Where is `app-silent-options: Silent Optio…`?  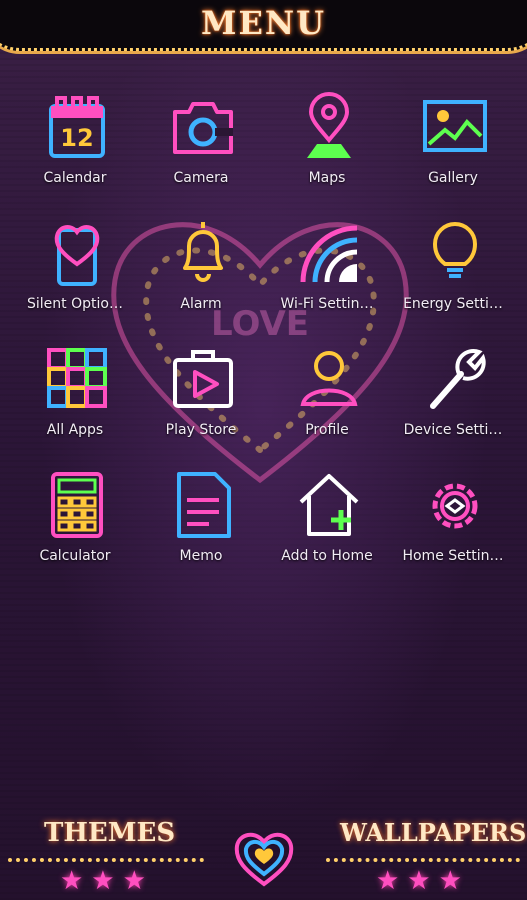 app-silent-options: Silent Optio… is located at coordinates (75, 271).